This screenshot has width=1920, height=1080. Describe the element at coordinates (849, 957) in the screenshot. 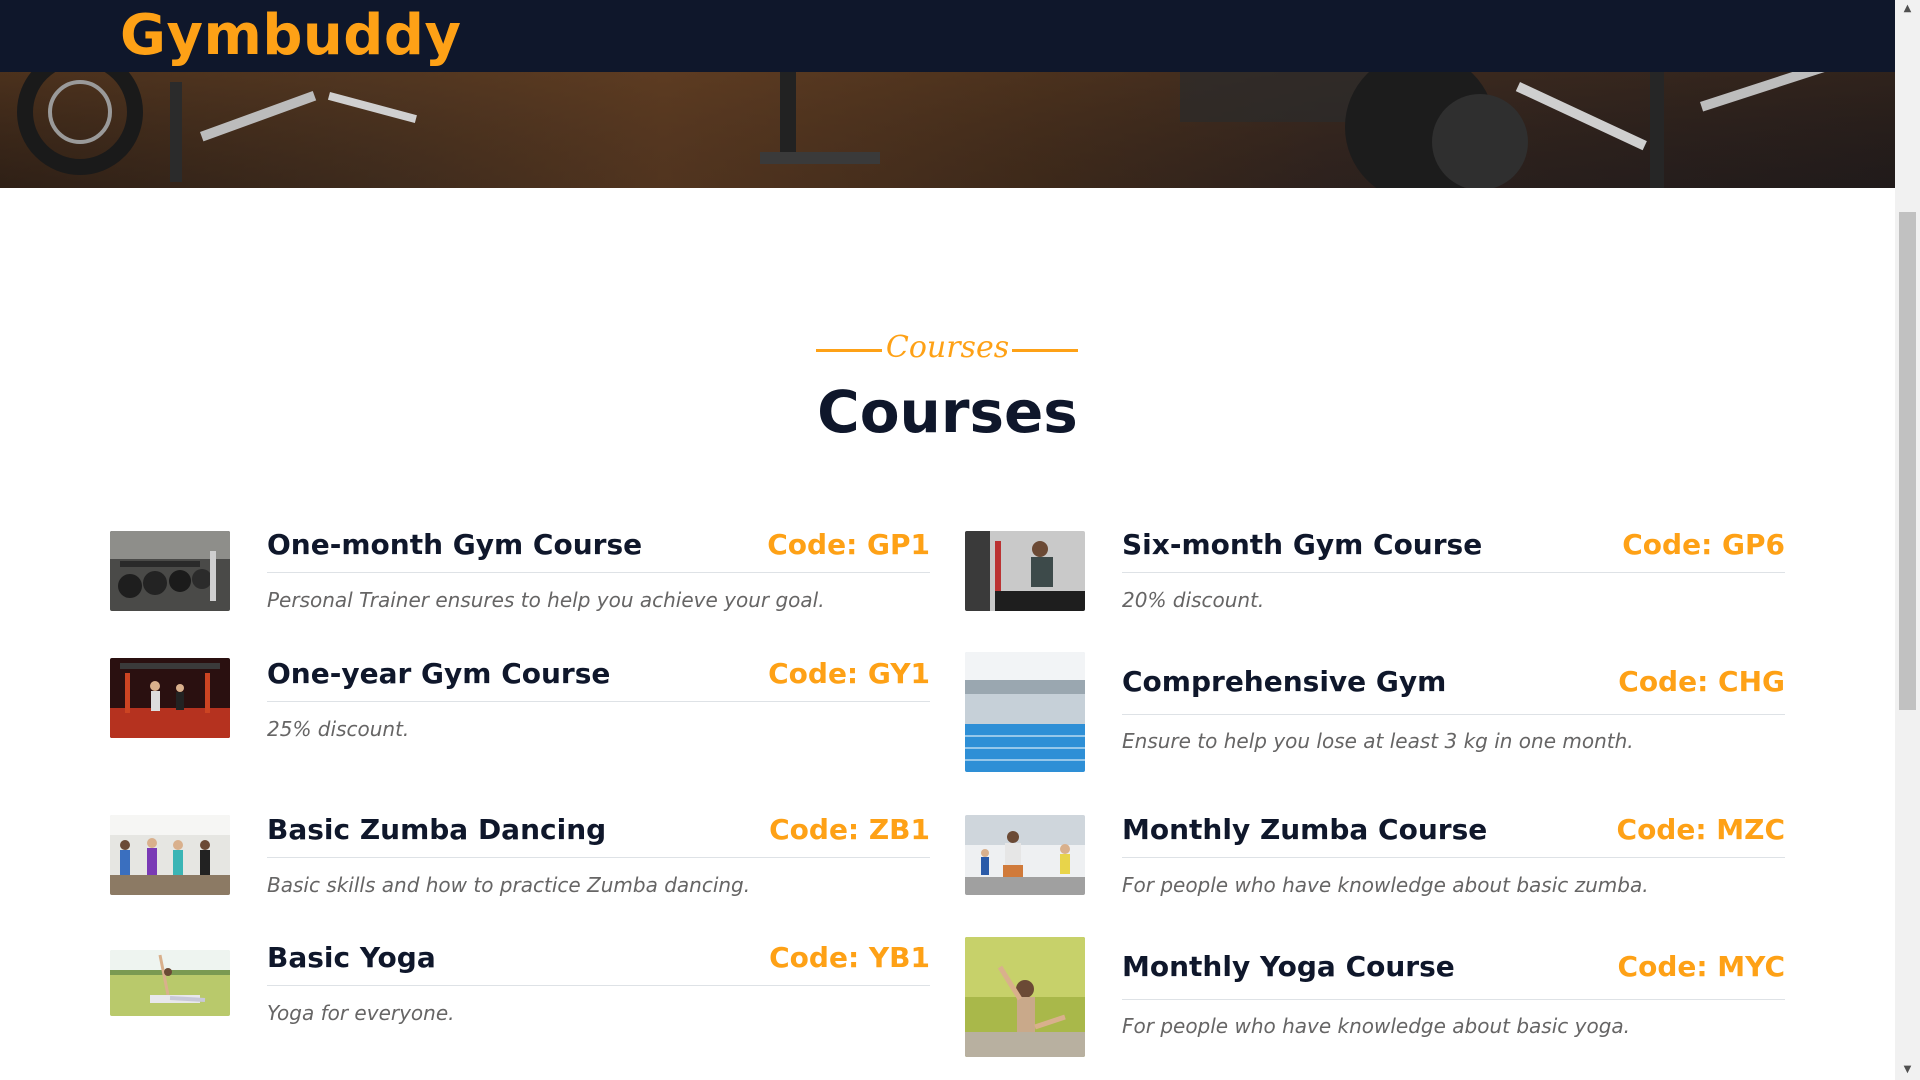

I see `course-code: Code: YB1` at that location.